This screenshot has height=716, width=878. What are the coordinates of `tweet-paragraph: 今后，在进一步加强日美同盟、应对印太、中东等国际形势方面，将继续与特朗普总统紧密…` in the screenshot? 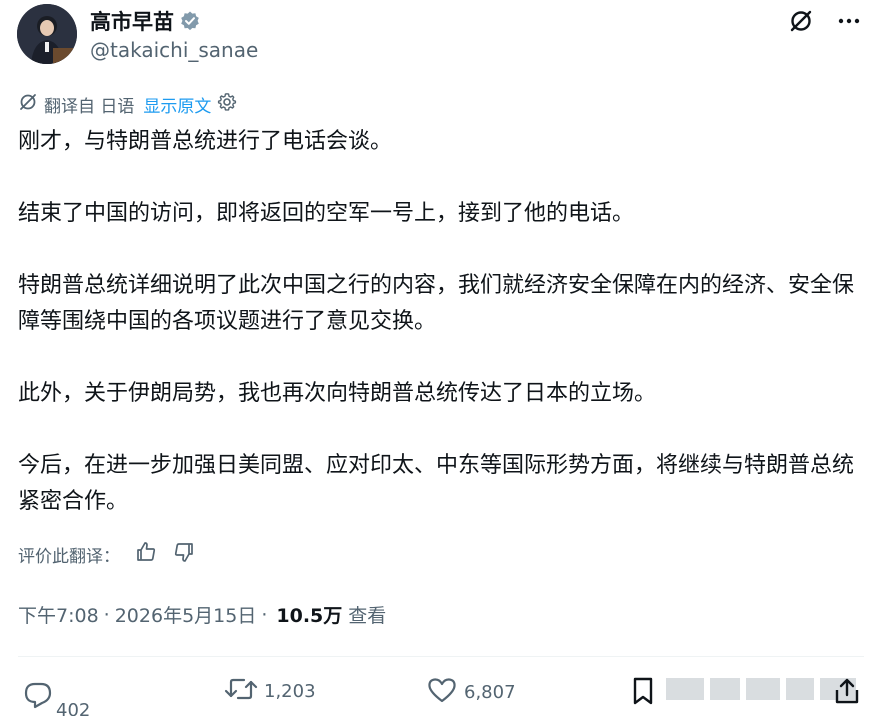 It's located at (436, 483).